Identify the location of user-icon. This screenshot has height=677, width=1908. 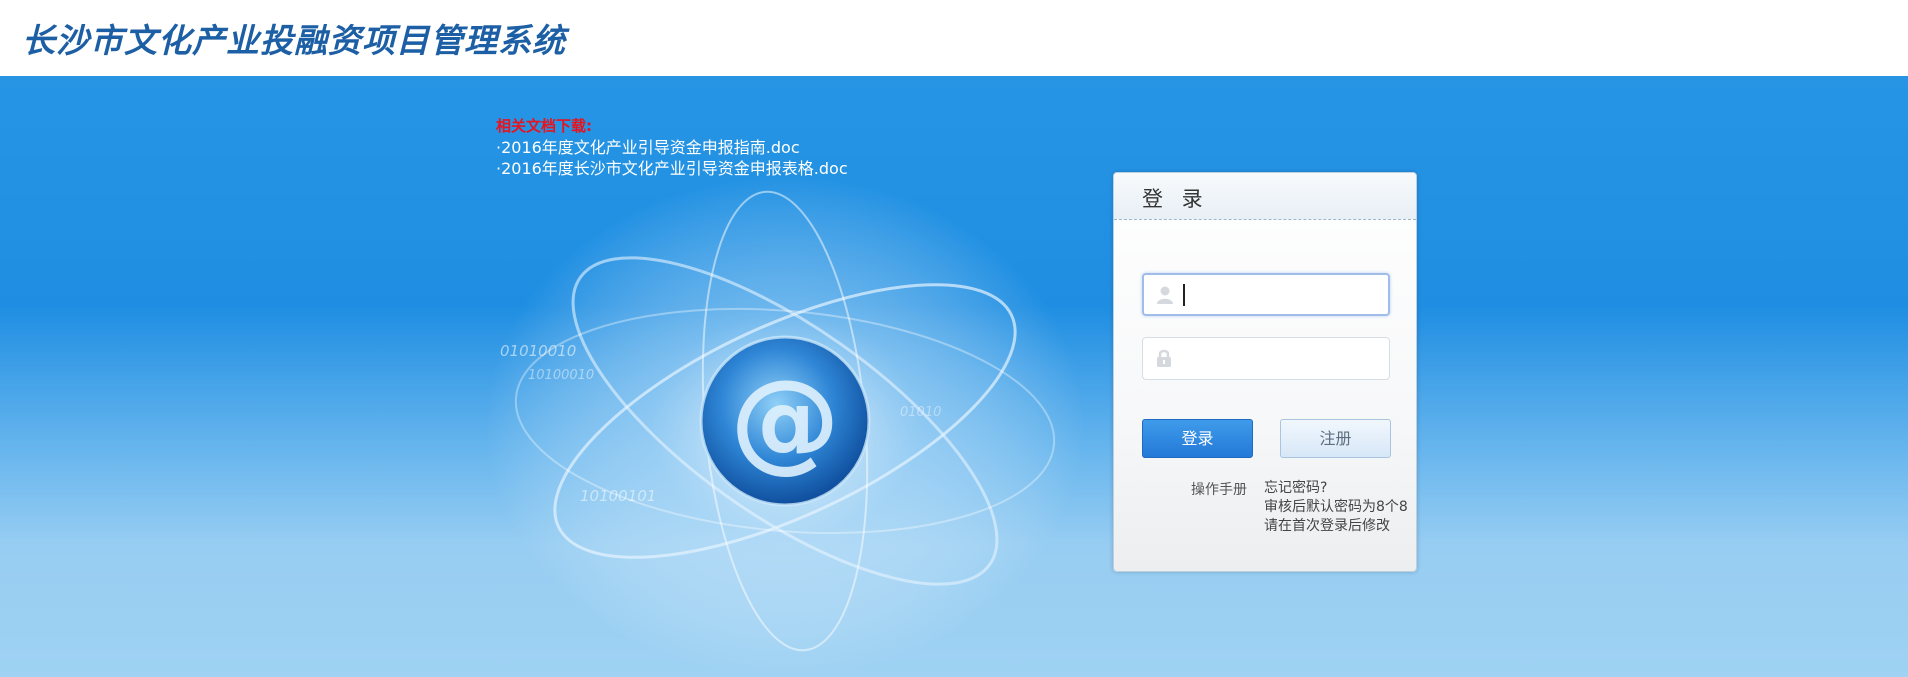
(1165, 295).